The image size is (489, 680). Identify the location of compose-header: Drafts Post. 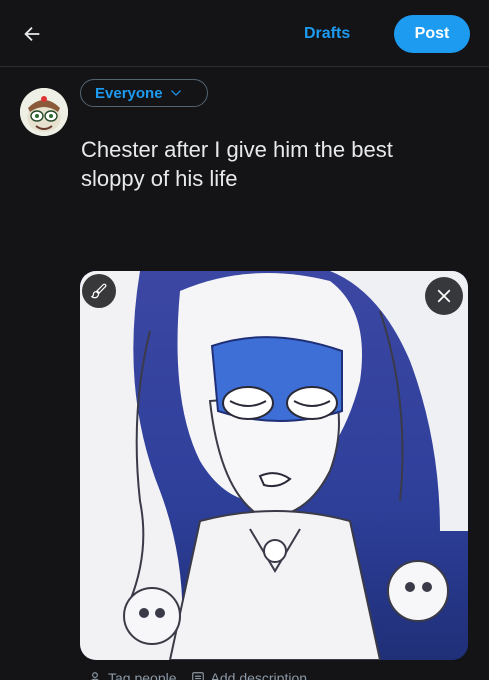
(244, 33).